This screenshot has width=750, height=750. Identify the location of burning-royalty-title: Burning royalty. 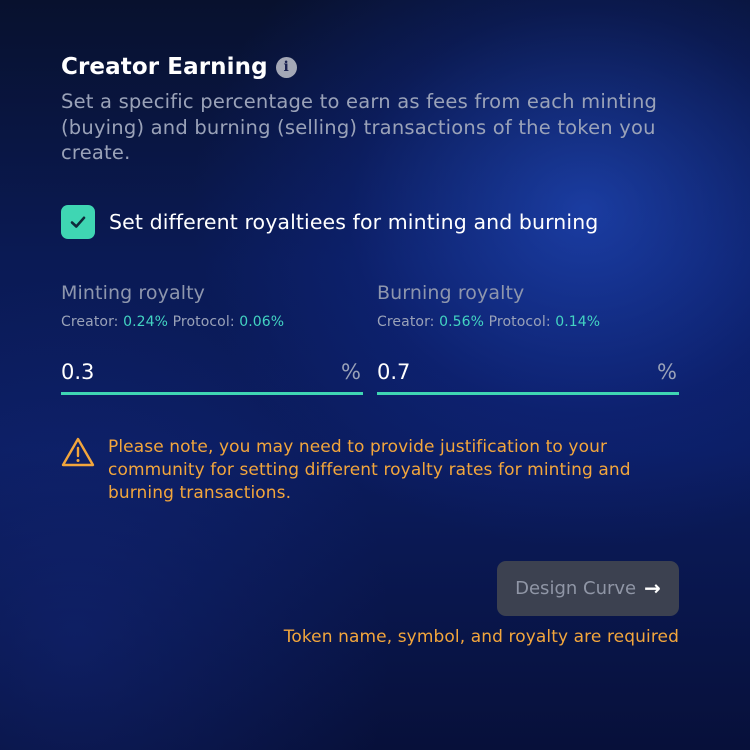
(451, 293).